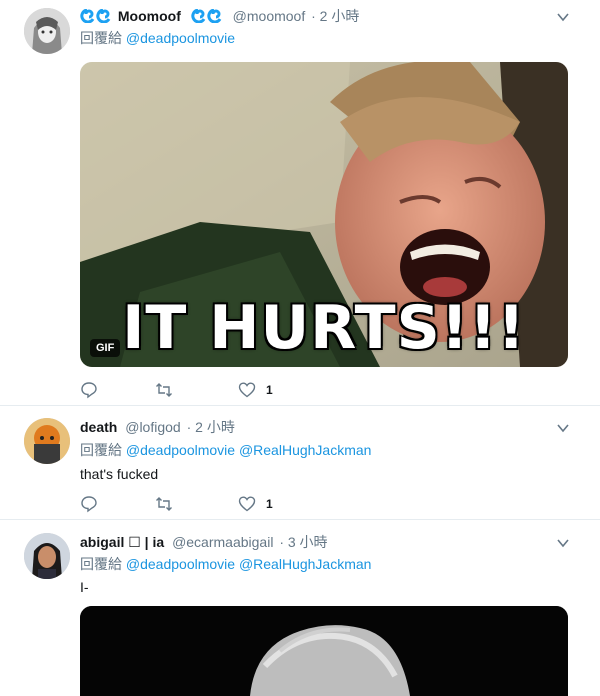 The width and height of the screenshot is (600, 696). Describe the element at coordinates (119, 474) in the screenshot. I see `tweet-text: that's fucked` at that location.